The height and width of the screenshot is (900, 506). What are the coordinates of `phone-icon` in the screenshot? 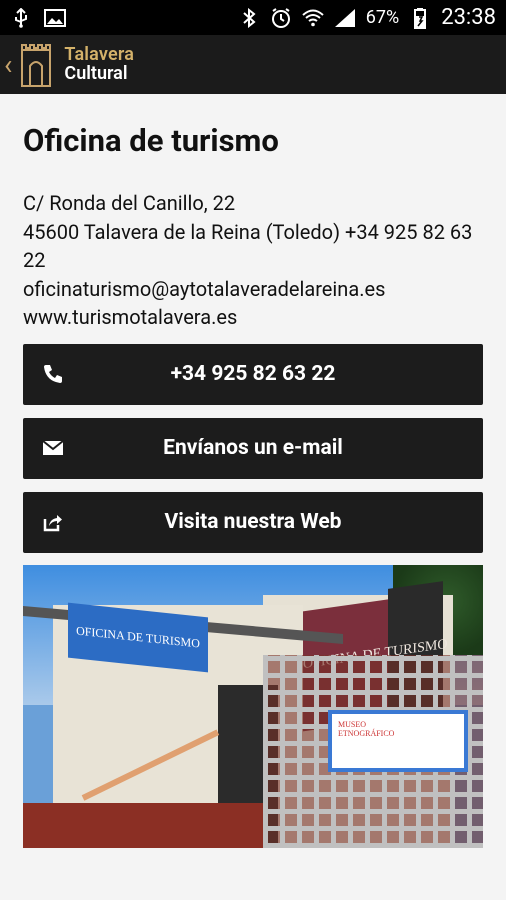 It's located at (53, 374).